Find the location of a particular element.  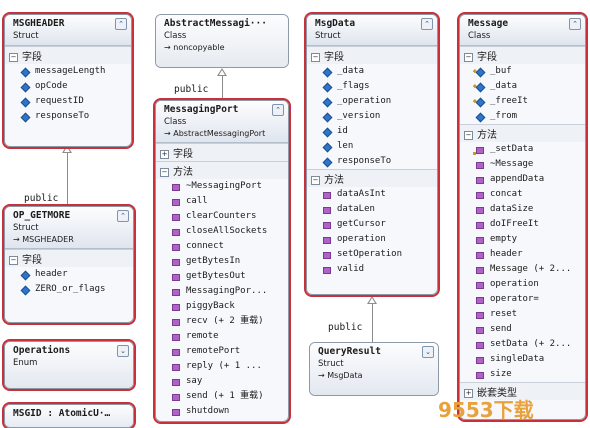

msgheader-fields-section: − 字段 is located at coordinates (68, 55).